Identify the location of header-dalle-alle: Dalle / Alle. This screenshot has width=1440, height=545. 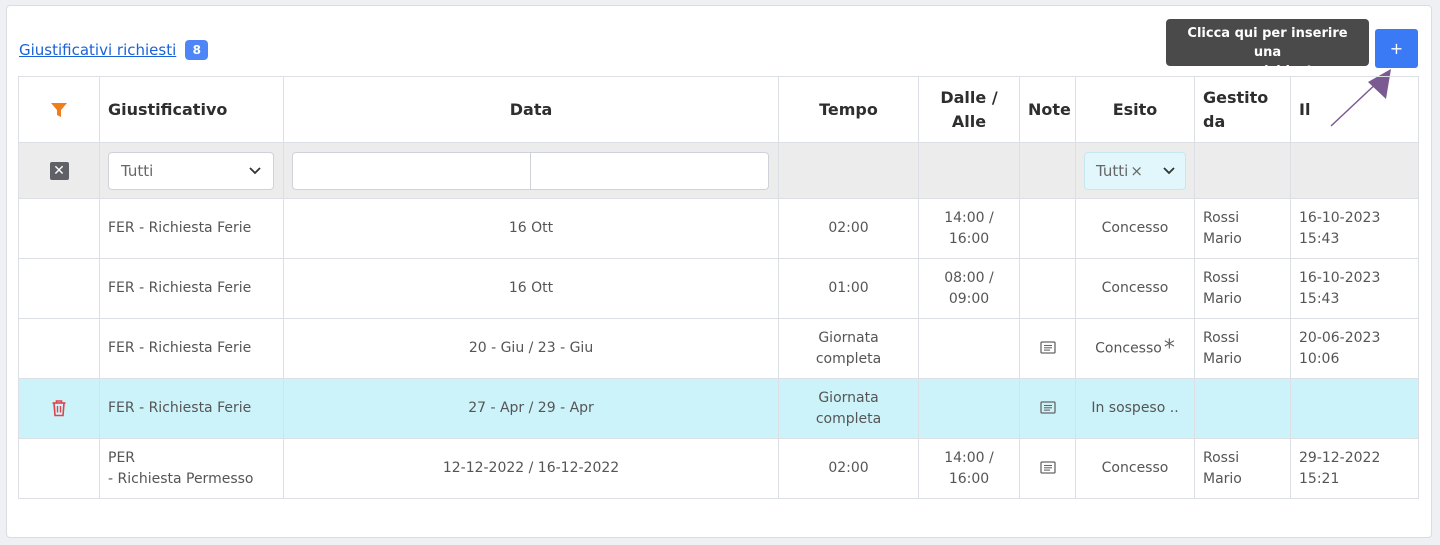
(969, 109).